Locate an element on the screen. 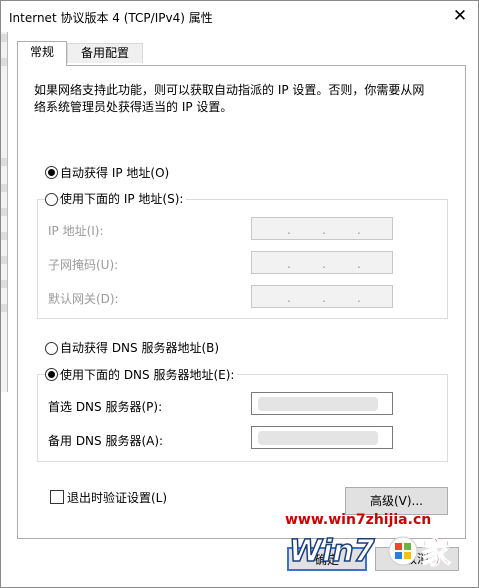  tab-alternate-configuration: 备用配置 is located at coordinates (105, 53).